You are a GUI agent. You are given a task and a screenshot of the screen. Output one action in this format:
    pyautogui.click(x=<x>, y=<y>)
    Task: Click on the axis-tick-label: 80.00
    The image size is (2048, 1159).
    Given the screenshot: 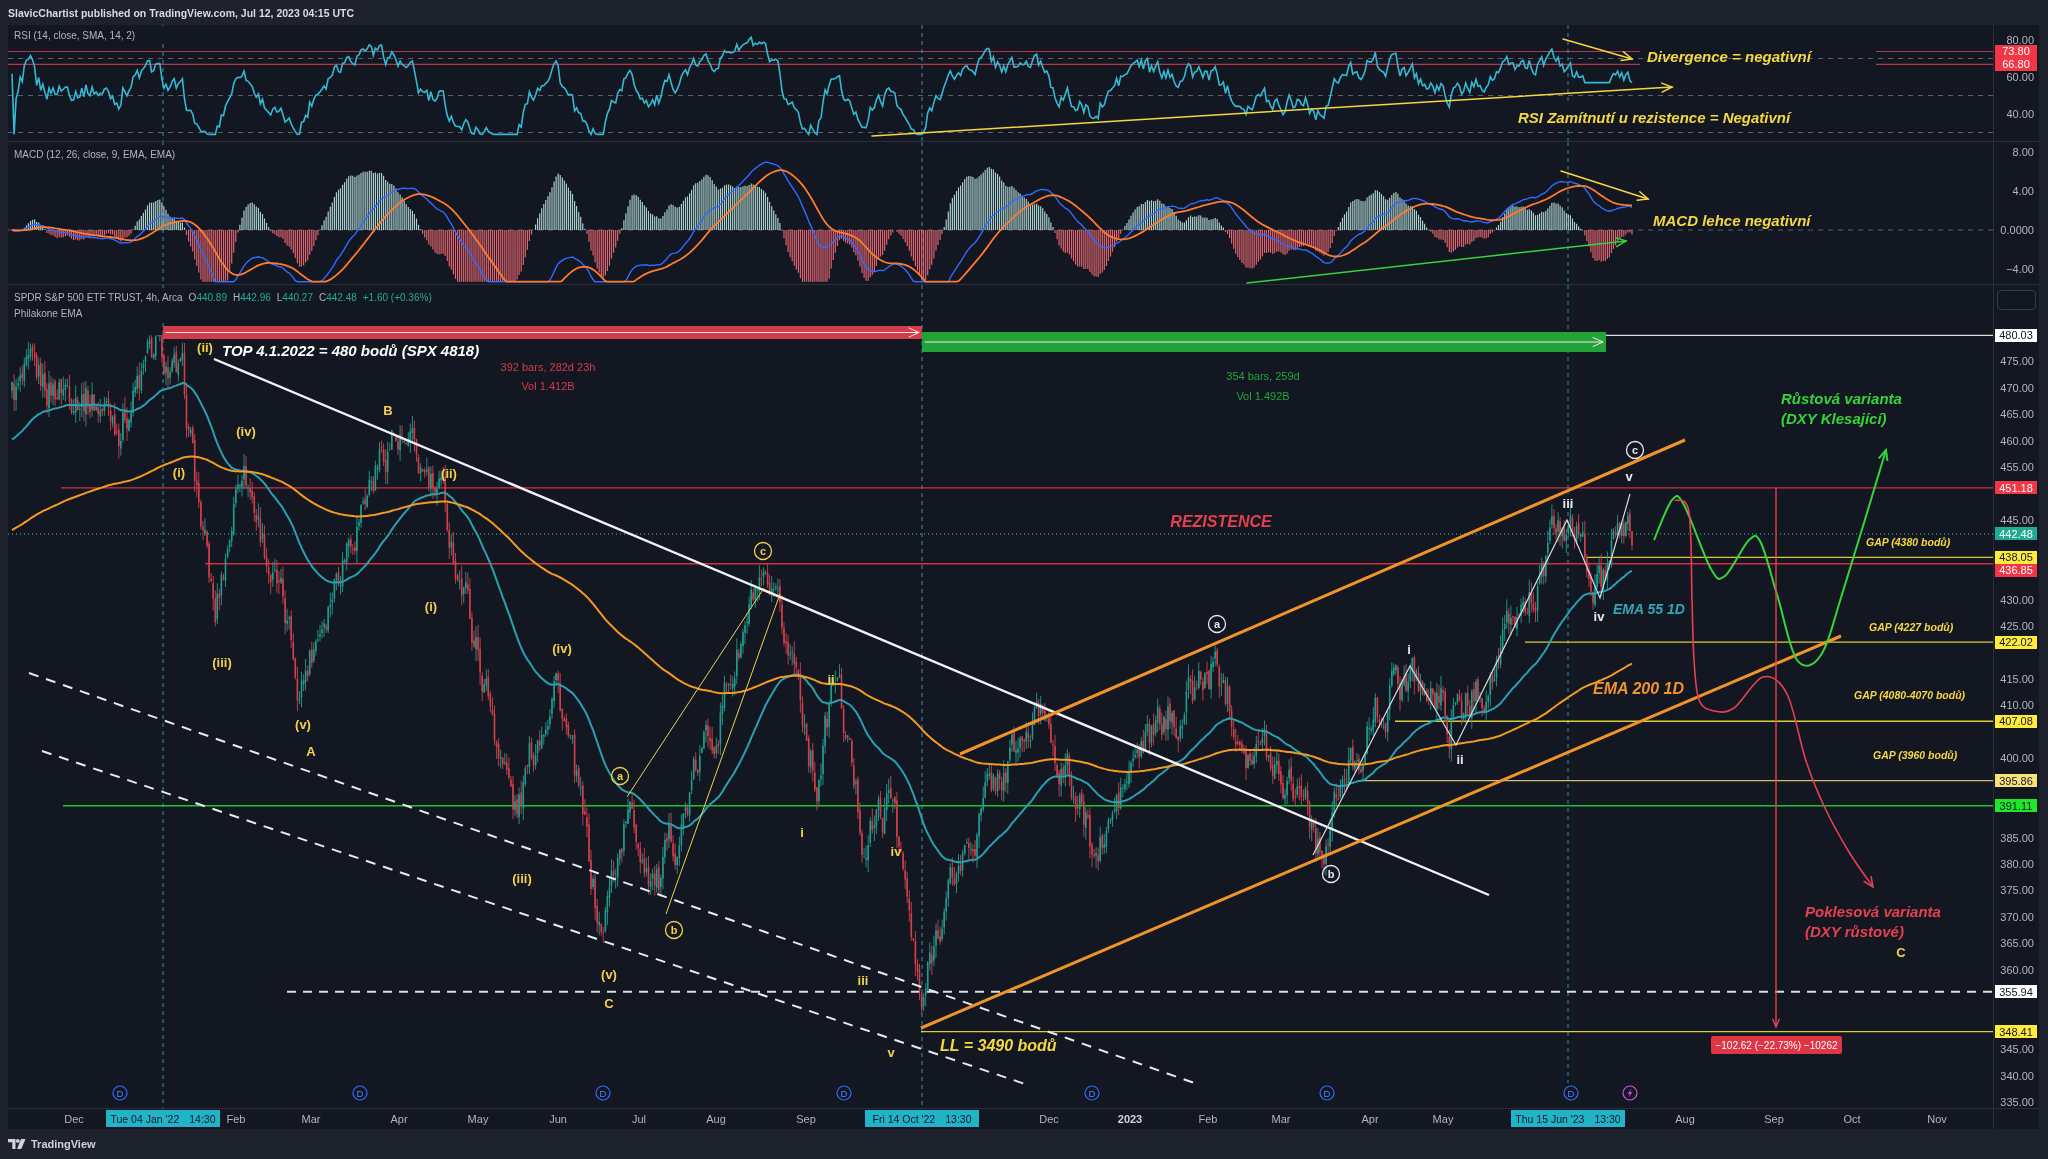 What is the action you would take?
    pyautogui.click(x=2020, y=40)
    